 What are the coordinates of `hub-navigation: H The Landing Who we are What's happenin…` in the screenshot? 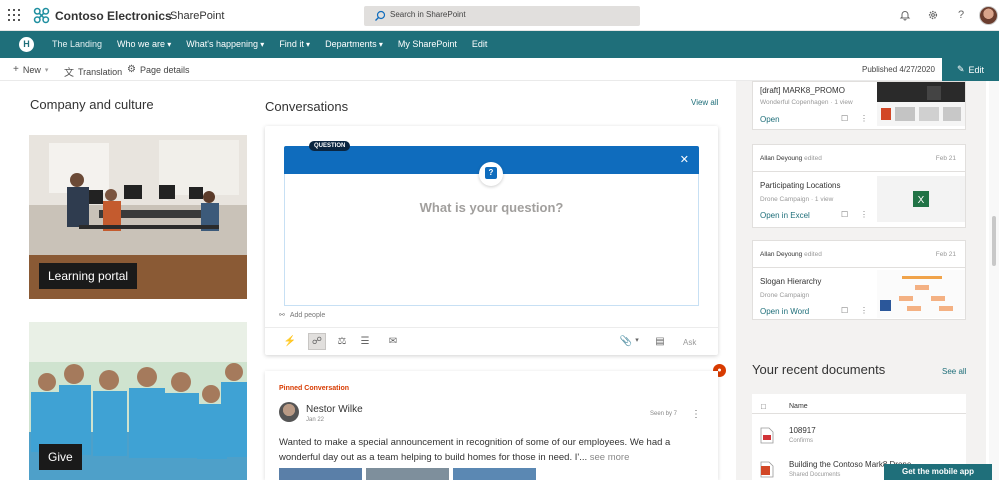 It's located at (499, 44).